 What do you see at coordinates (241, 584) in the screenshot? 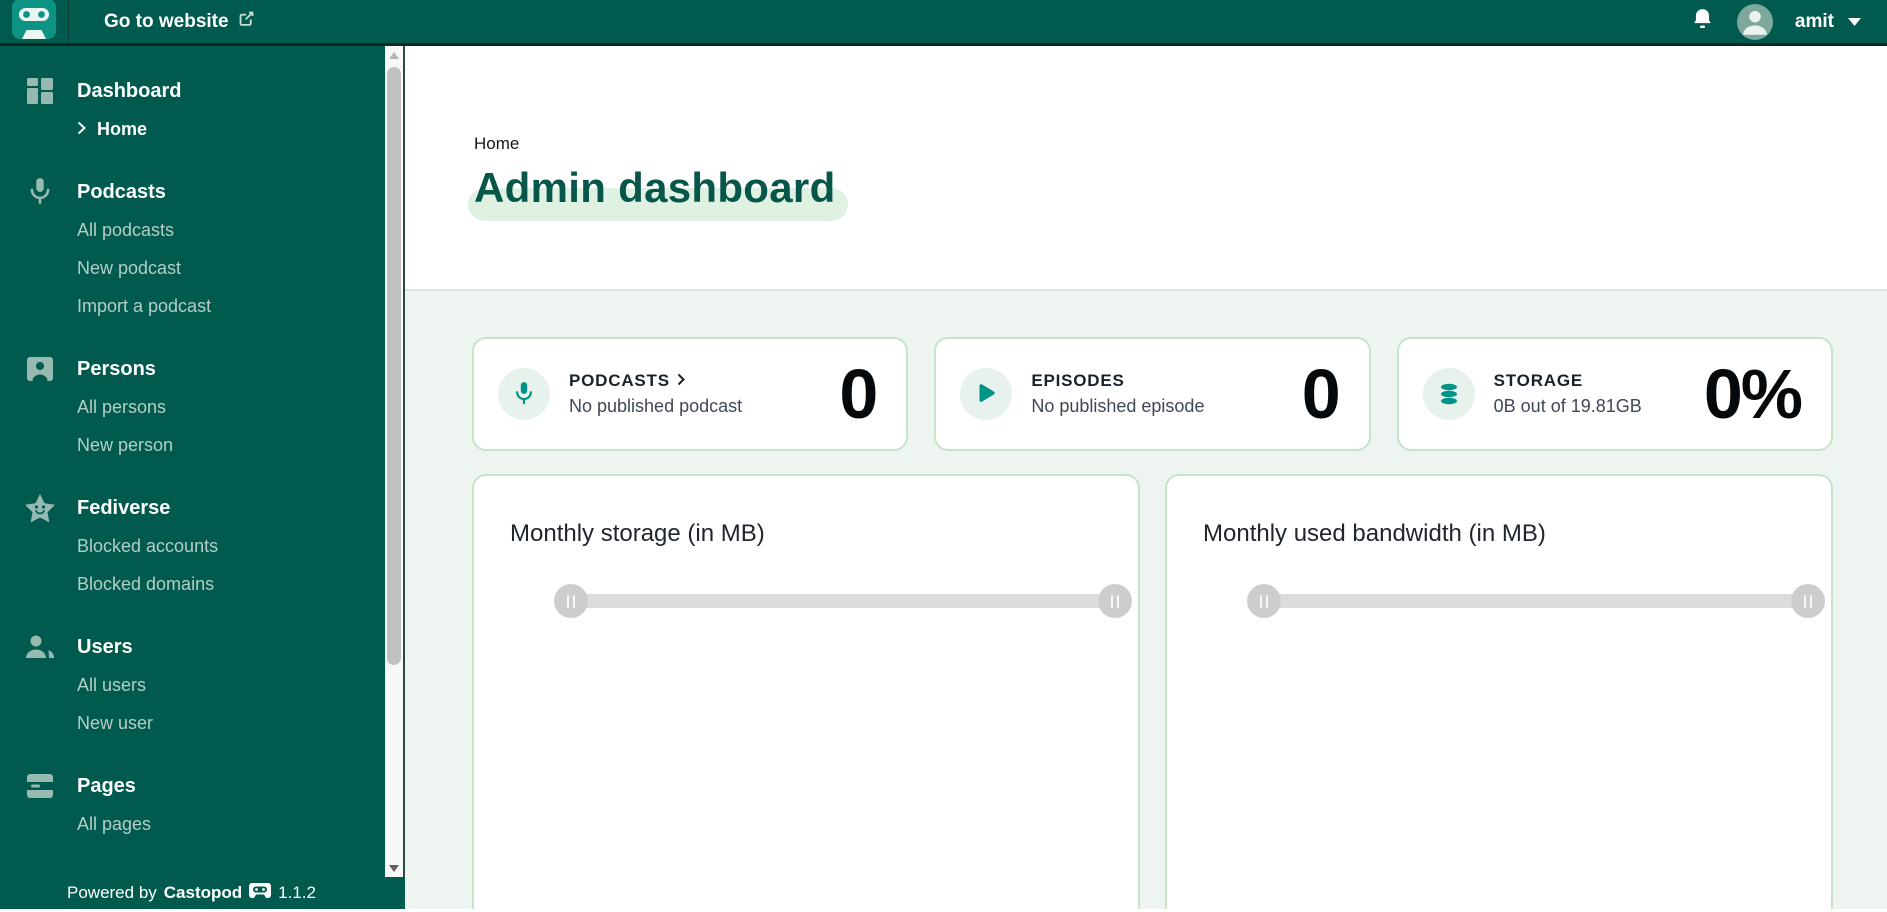
I see `sidebar-item-blocked-domains: Blocked domains` at bounding box center [241, 584].